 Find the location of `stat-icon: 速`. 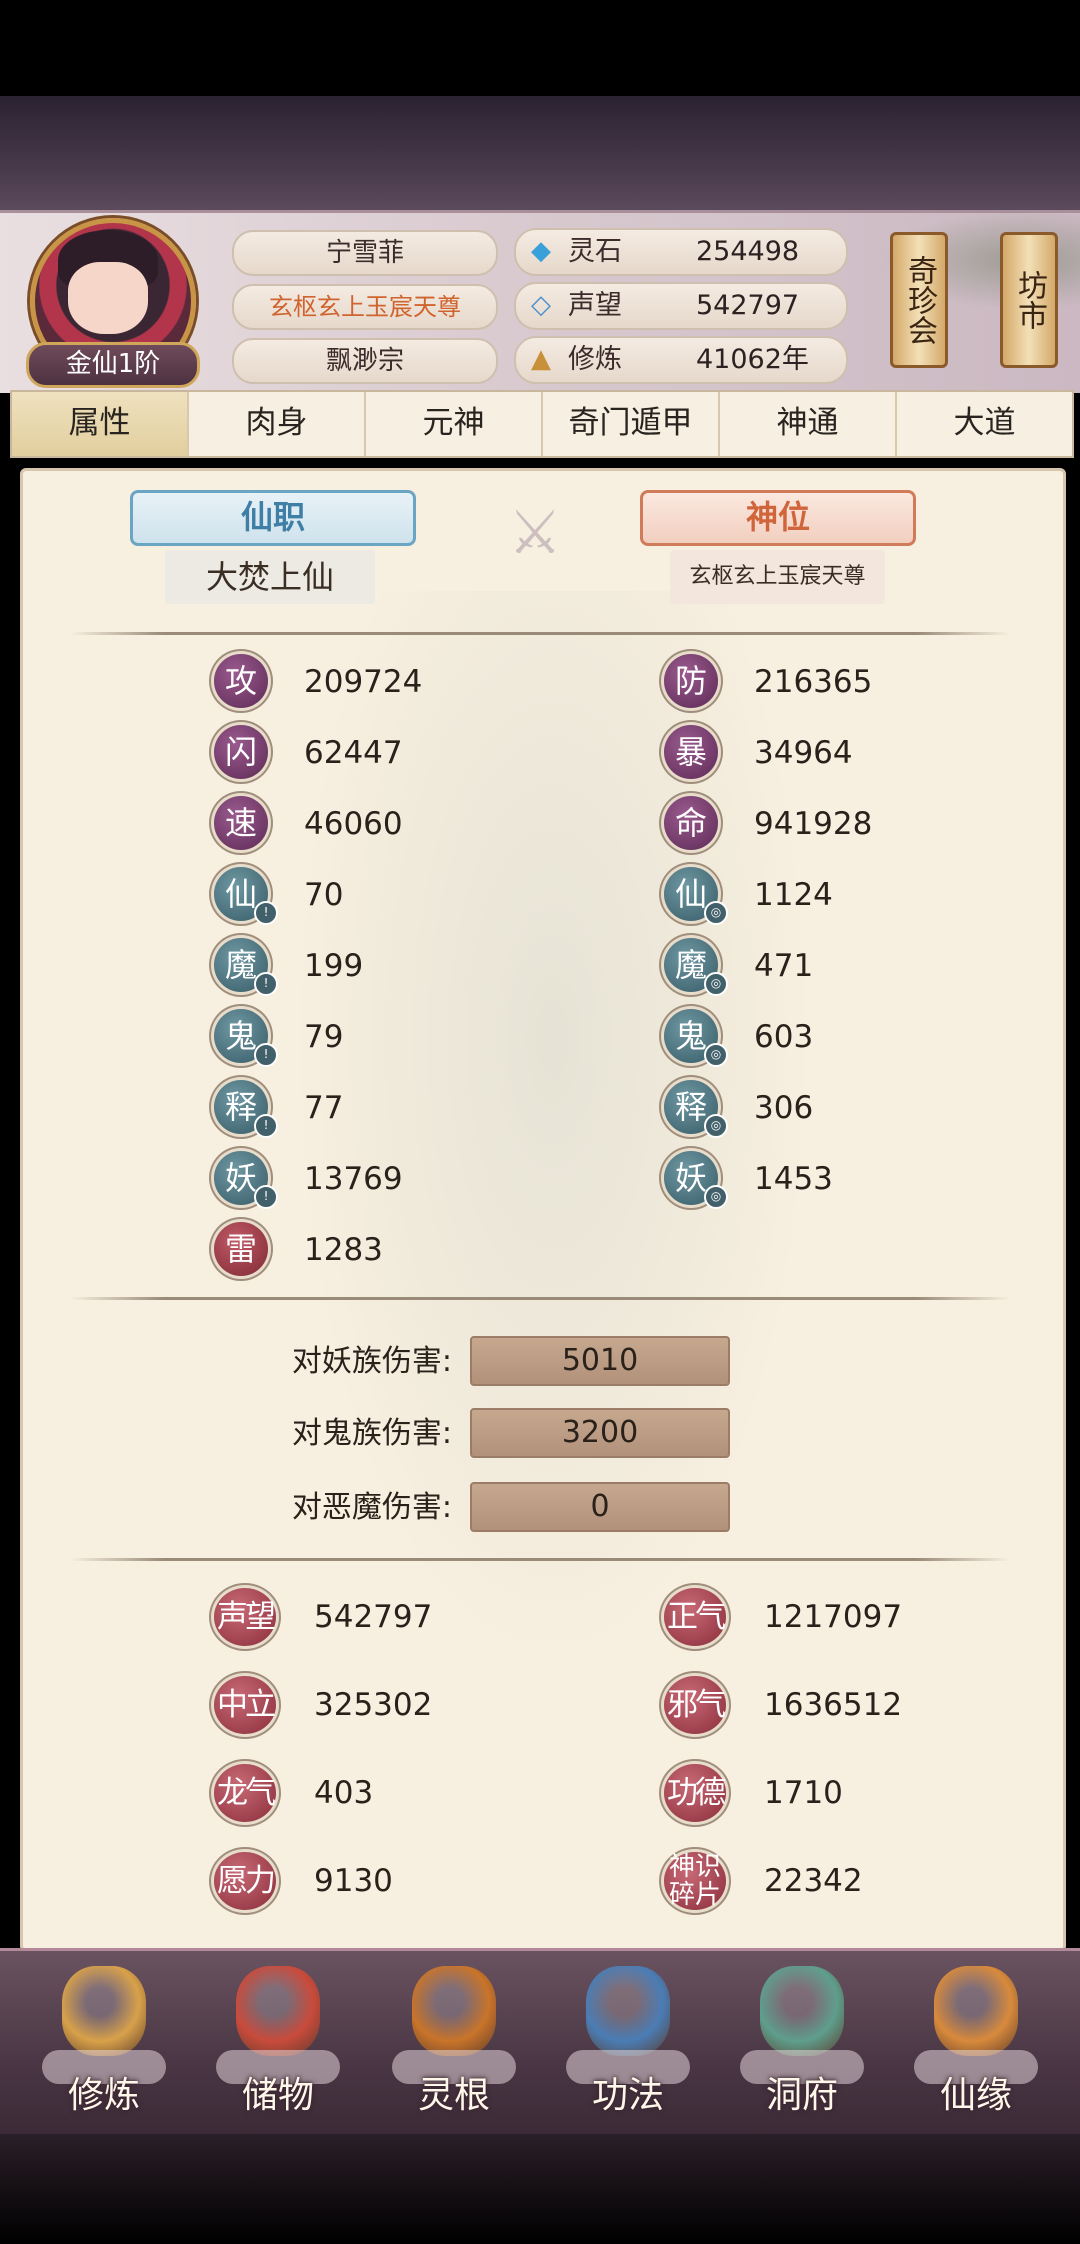

stat-icon: 速 is located at coordinates (241, 823).